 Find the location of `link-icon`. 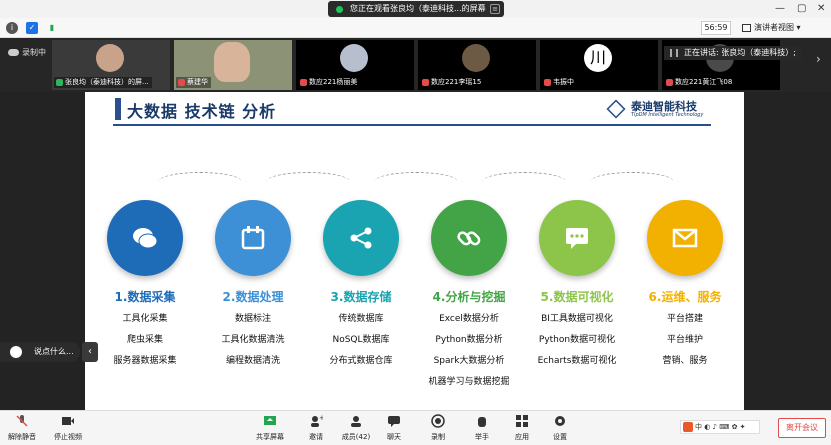

link-icon is located at coordinates (469, 238).